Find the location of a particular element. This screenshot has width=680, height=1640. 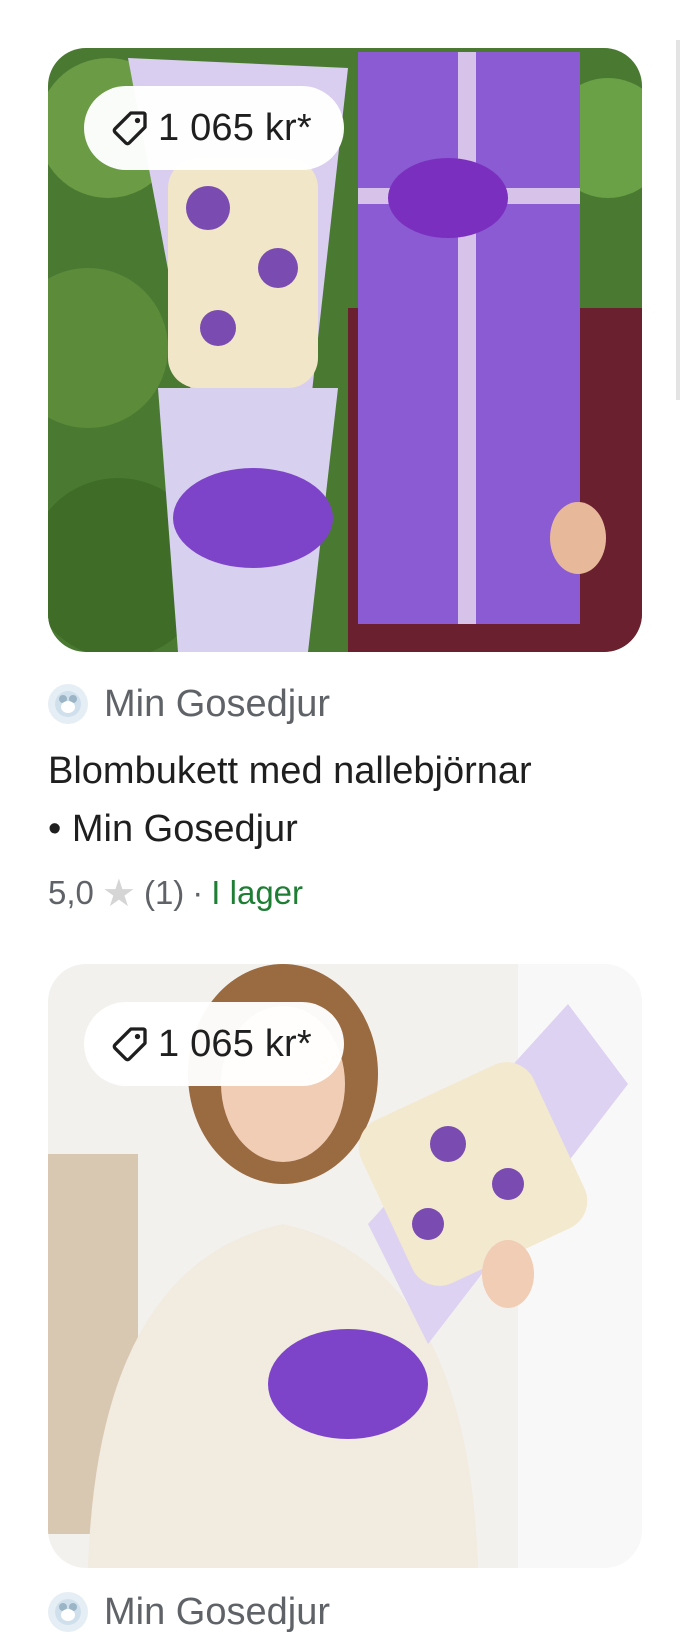

rating-value: 5,0 is located at coordinates (71, 892).